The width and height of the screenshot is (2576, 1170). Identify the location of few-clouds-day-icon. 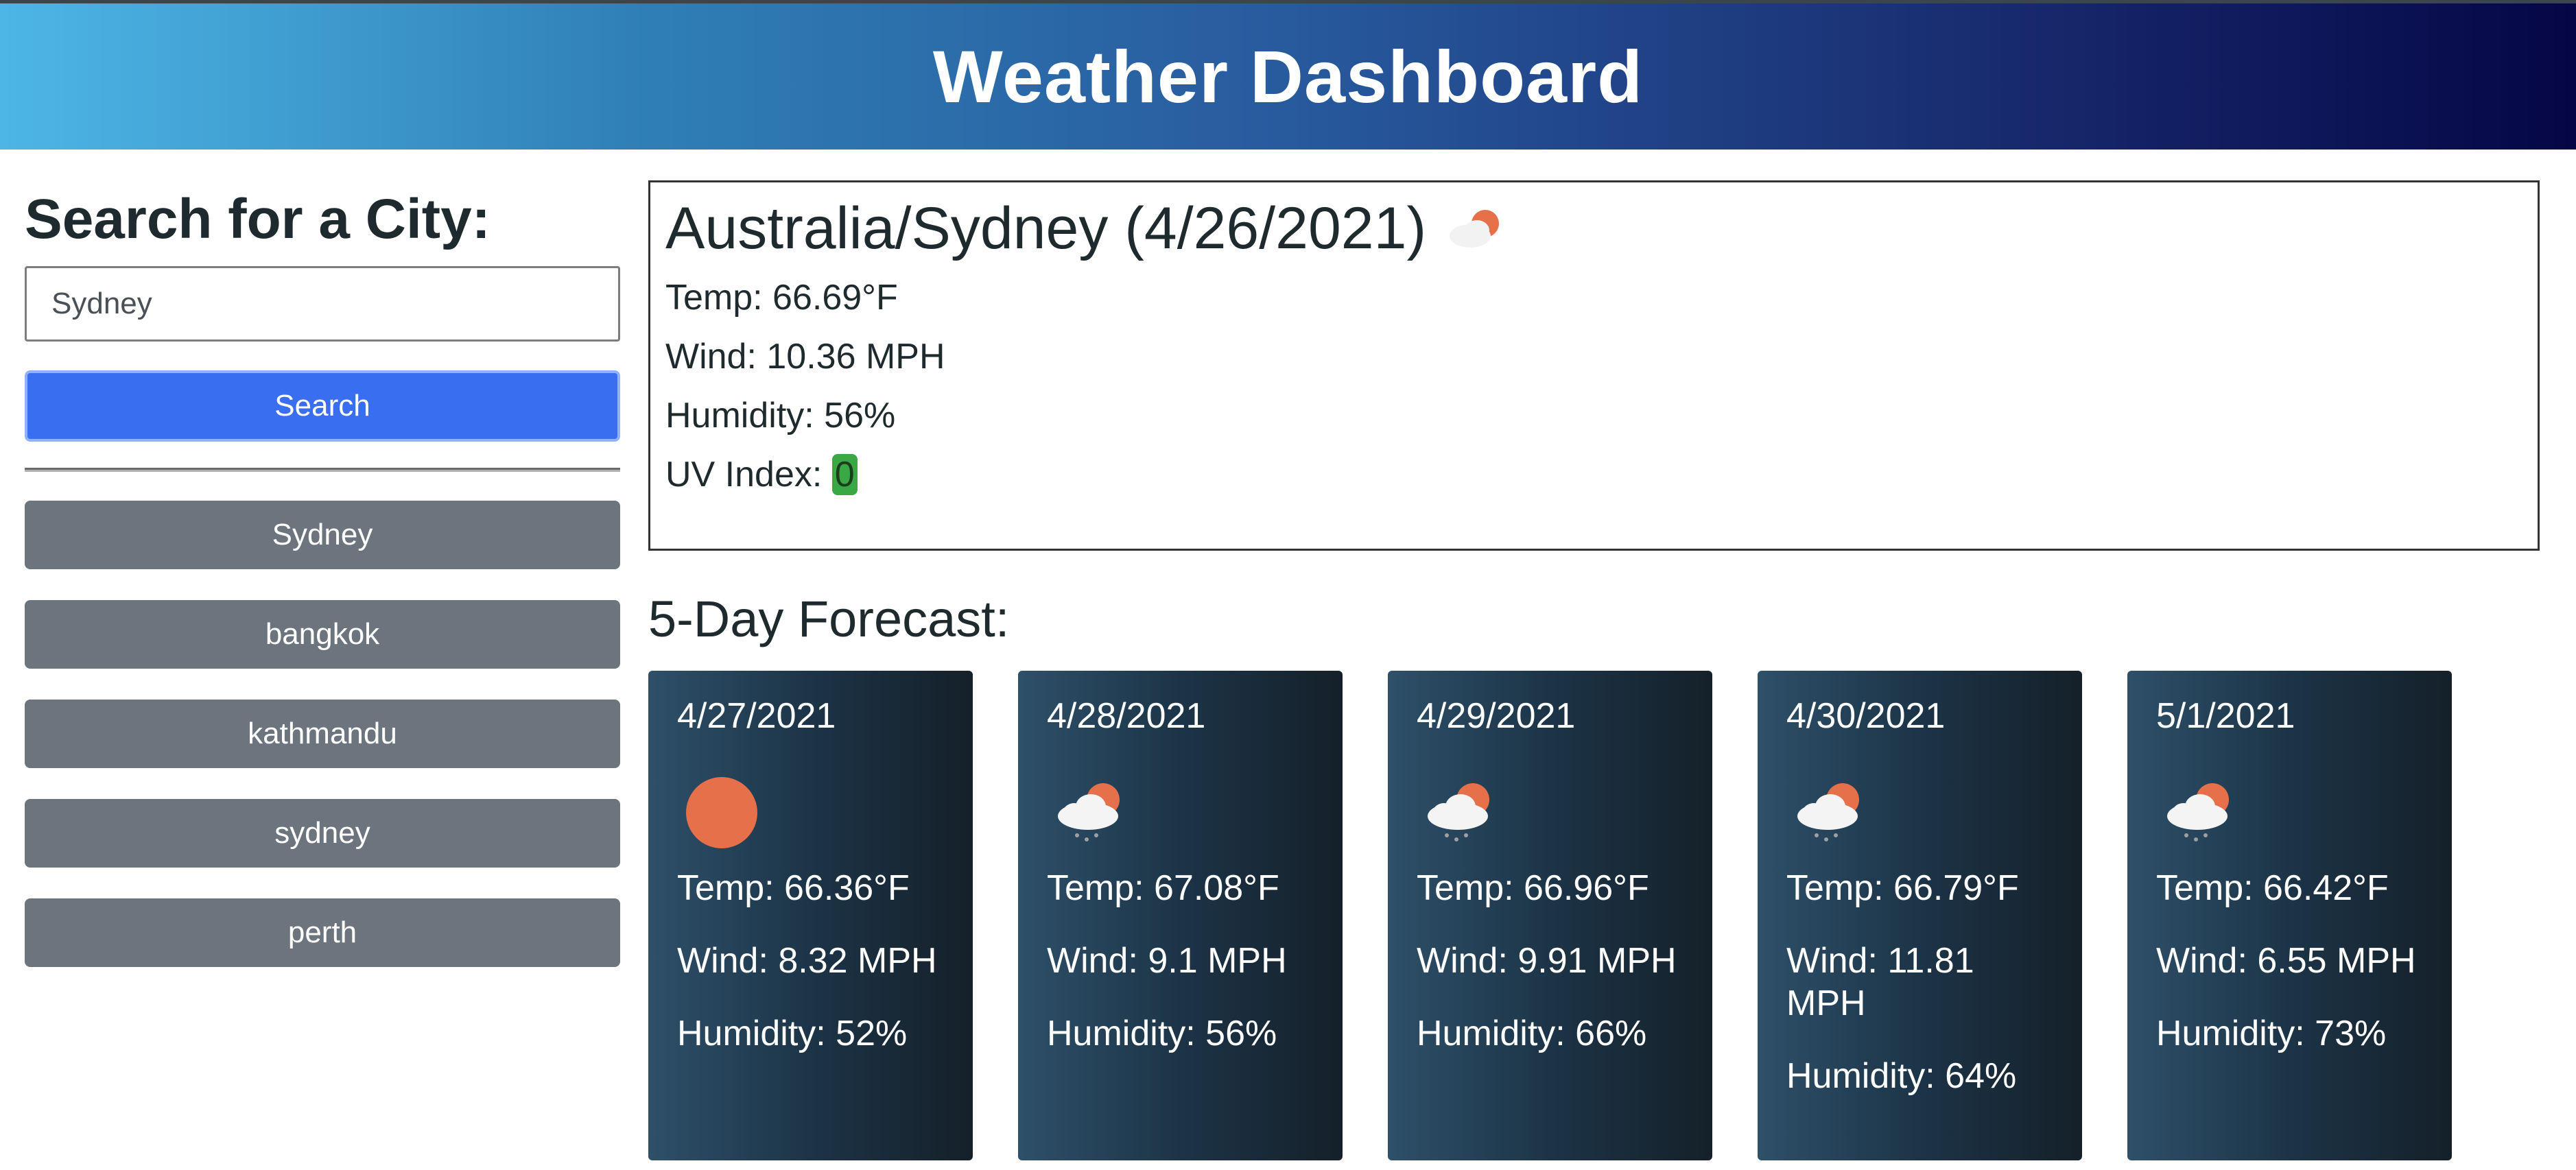
(1478, 229).